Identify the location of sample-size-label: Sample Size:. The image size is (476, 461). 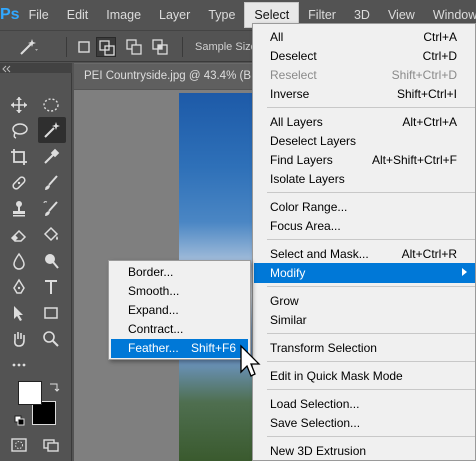
(227, 47).